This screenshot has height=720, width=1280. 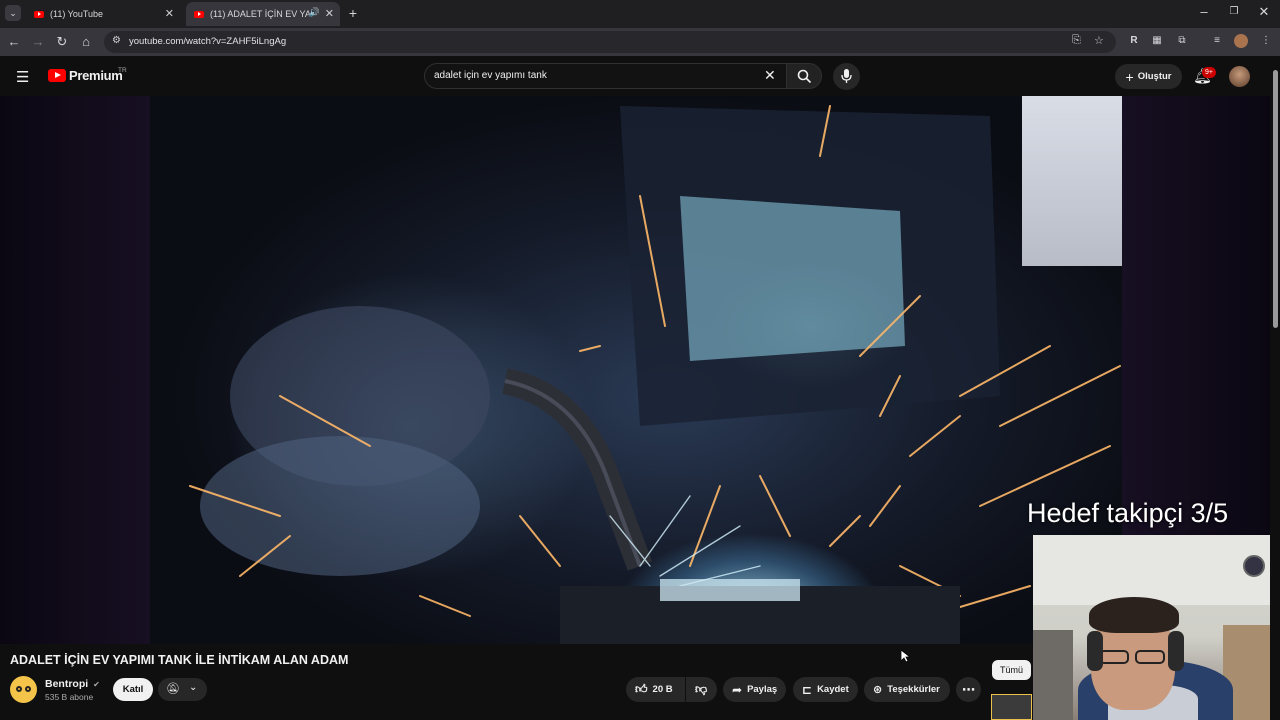 I want to click on share-label: Paylaş, so click(x=762, y=689).